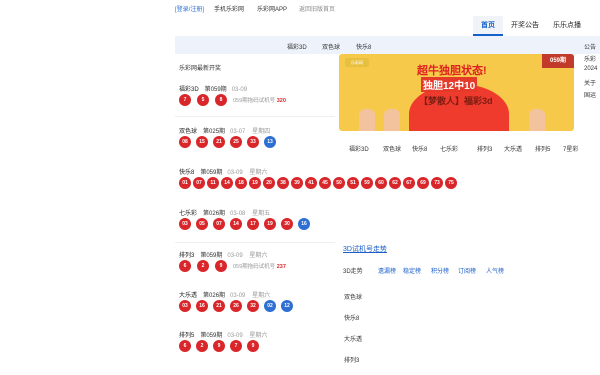 This screenshot has height=375, width=600. I want to click on ball: 19, so click(270, 224).